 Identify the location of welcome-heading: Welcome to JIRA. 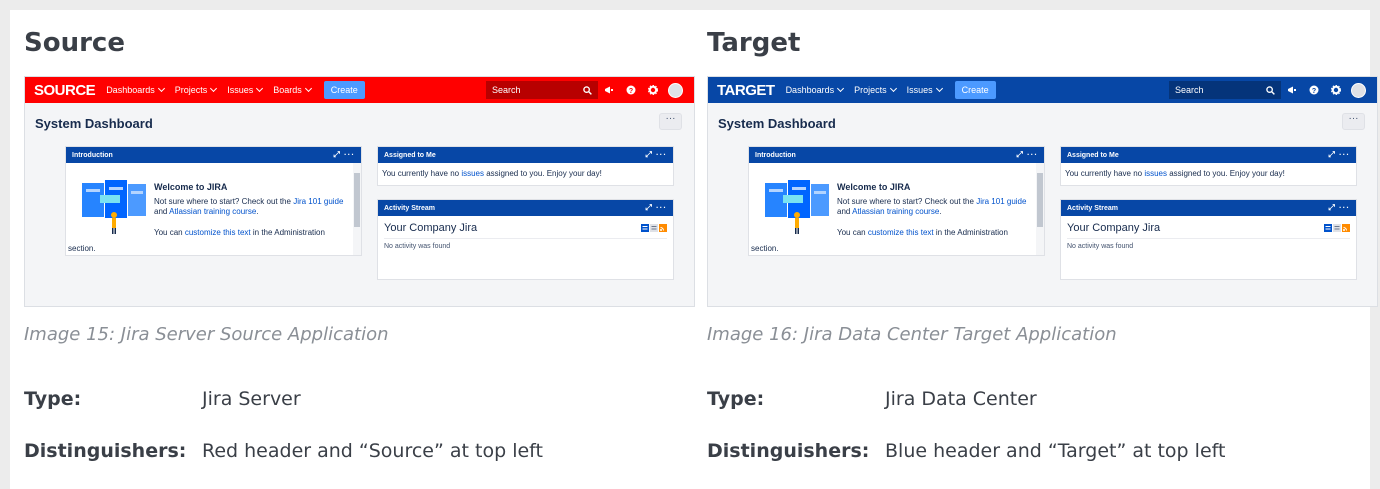
(874, 187).